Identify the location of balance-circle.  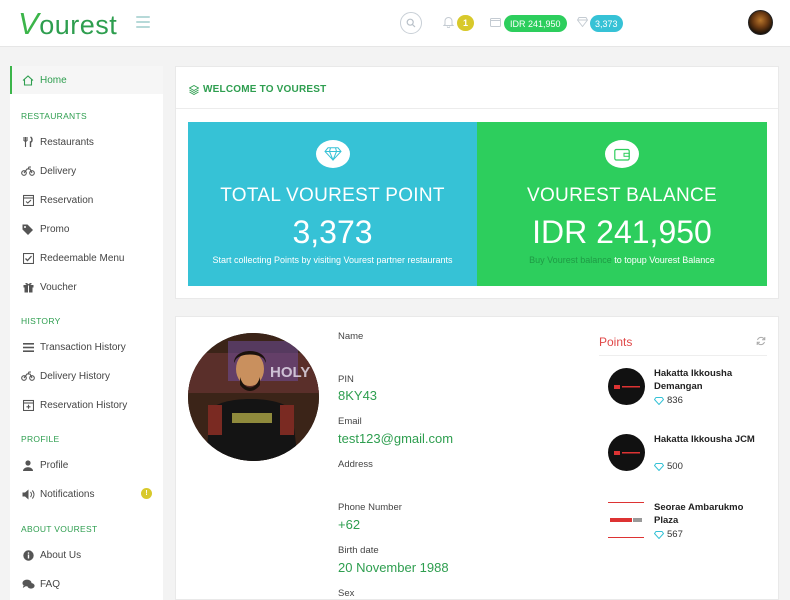
(622, 154).